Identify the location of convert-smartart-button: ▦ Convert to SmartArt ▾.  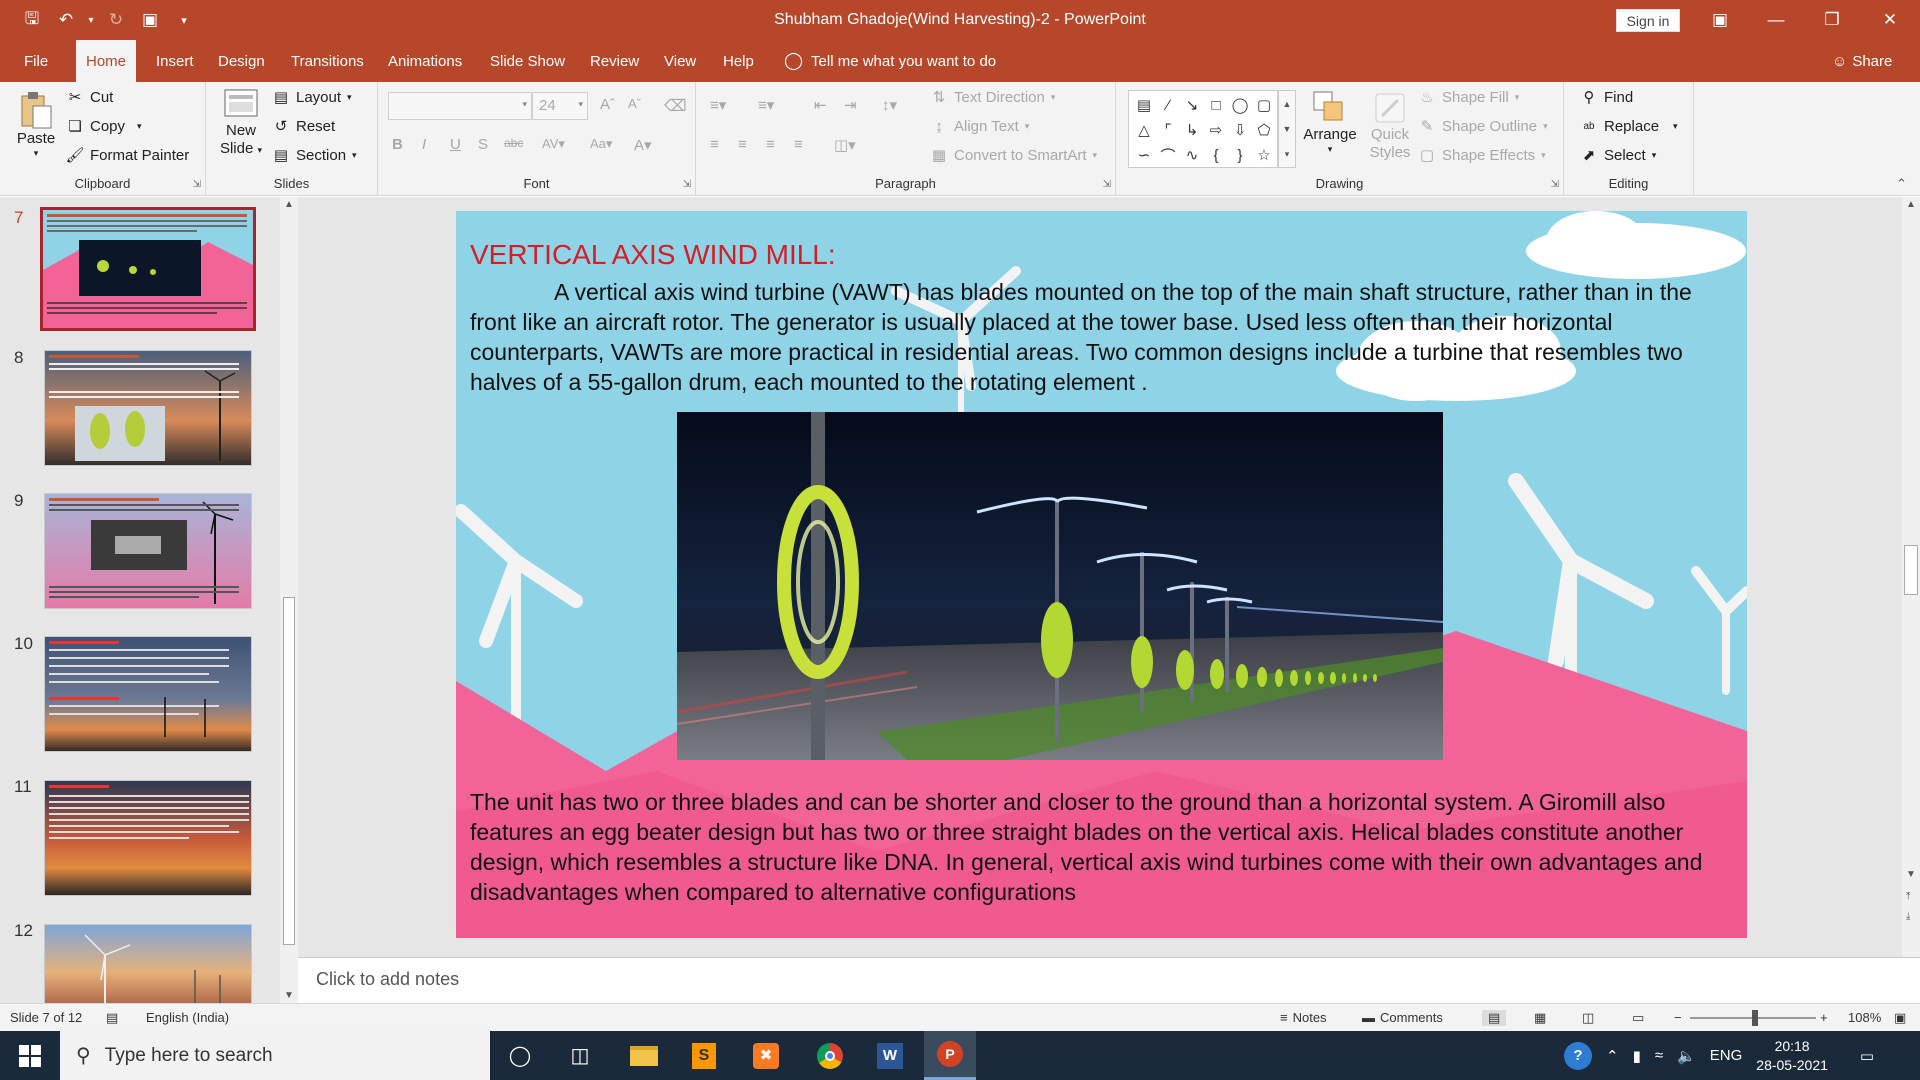
(1013, 155).